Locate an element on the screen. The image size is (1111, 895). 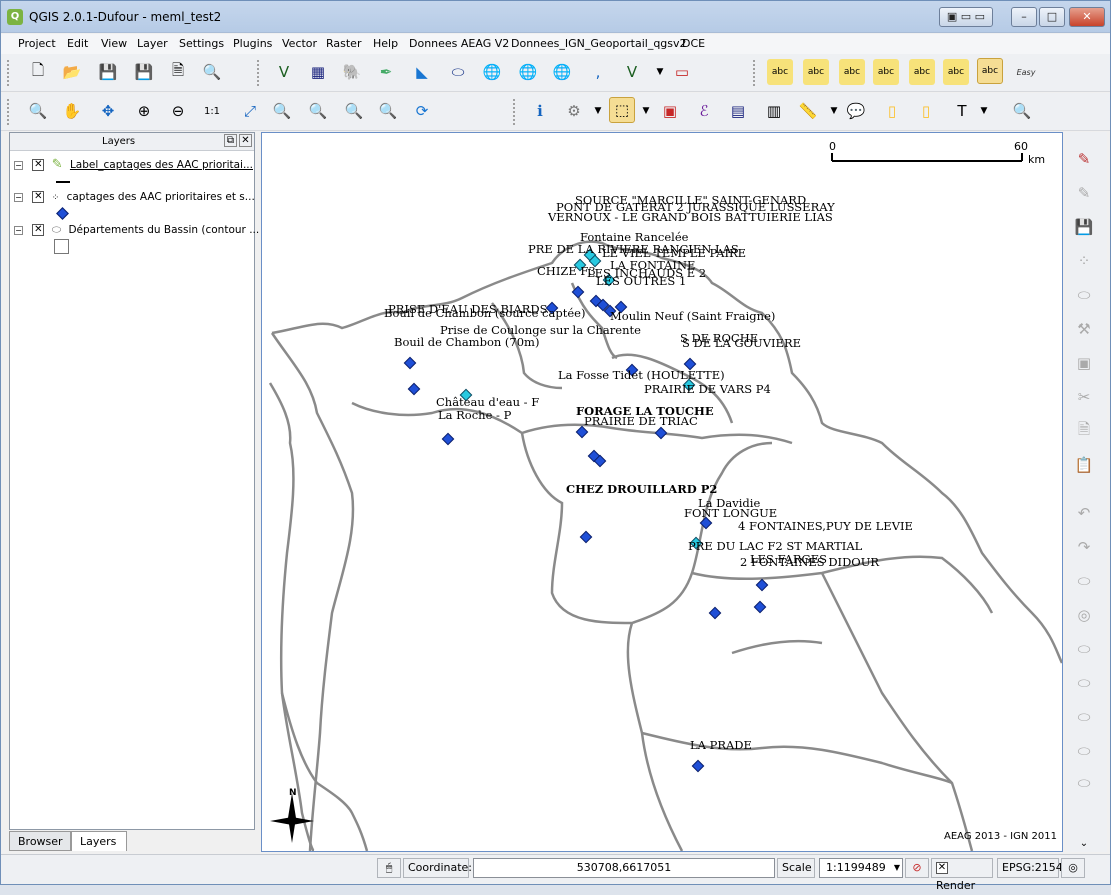
close-panel-icon: ✕ is located at coordinates (245, 140).